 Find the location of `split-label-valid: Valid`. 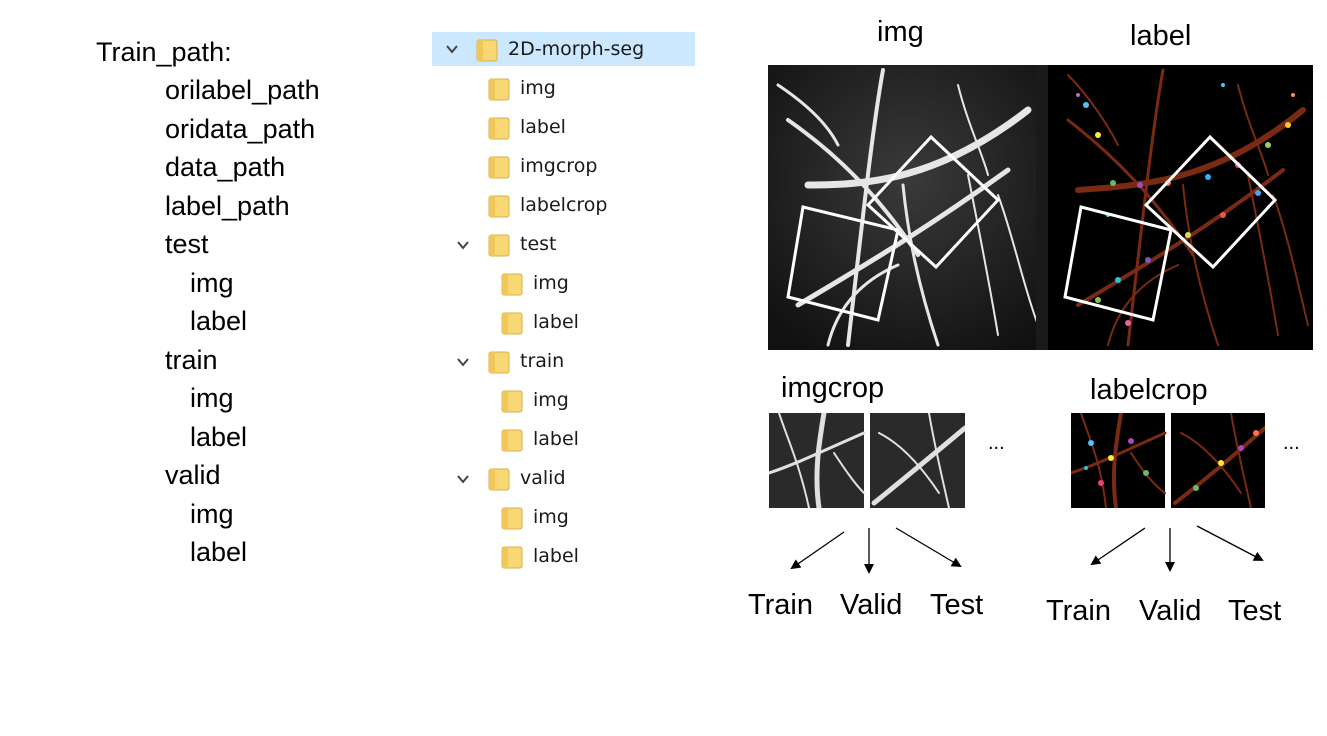

split-label-valid: Valid is located at coordinates (871, 605).